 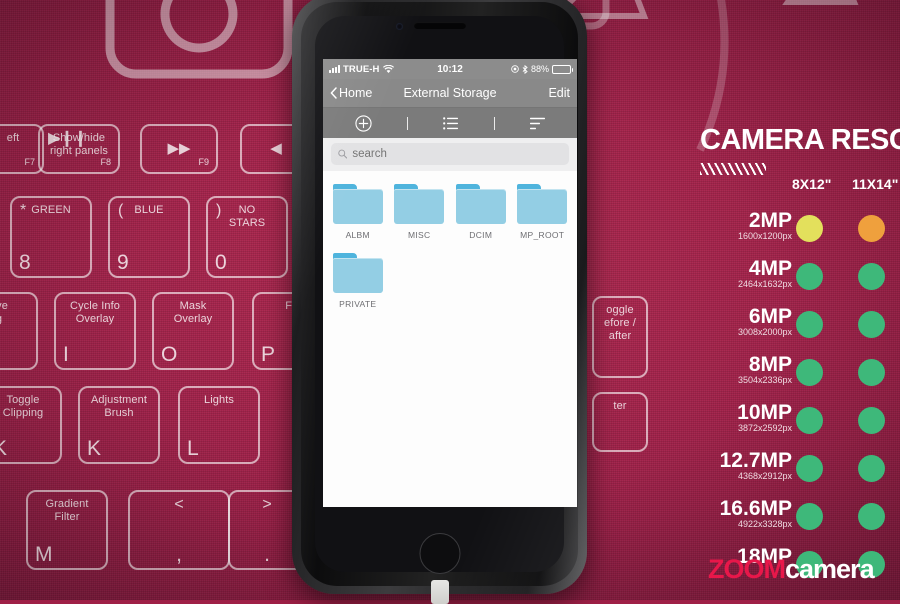 I want to click on chart-row: 6MP 3008x2000px, so click(x=800, y=329).